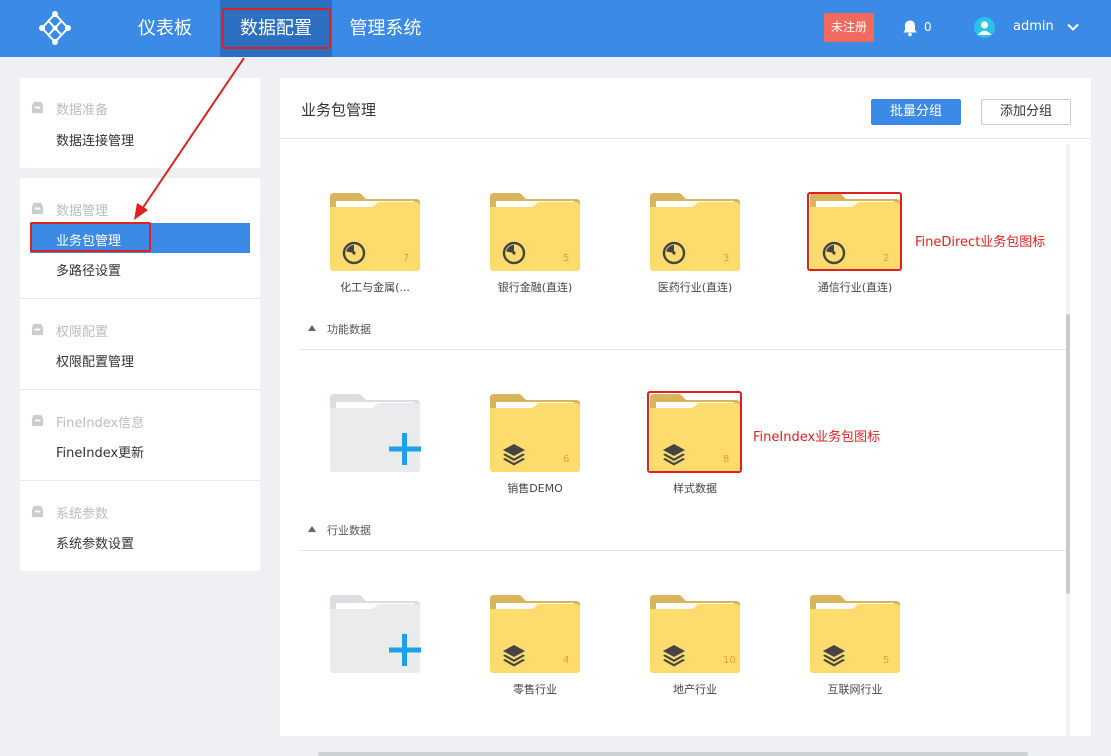  I want to click on bell-icon, so click(910, 28).